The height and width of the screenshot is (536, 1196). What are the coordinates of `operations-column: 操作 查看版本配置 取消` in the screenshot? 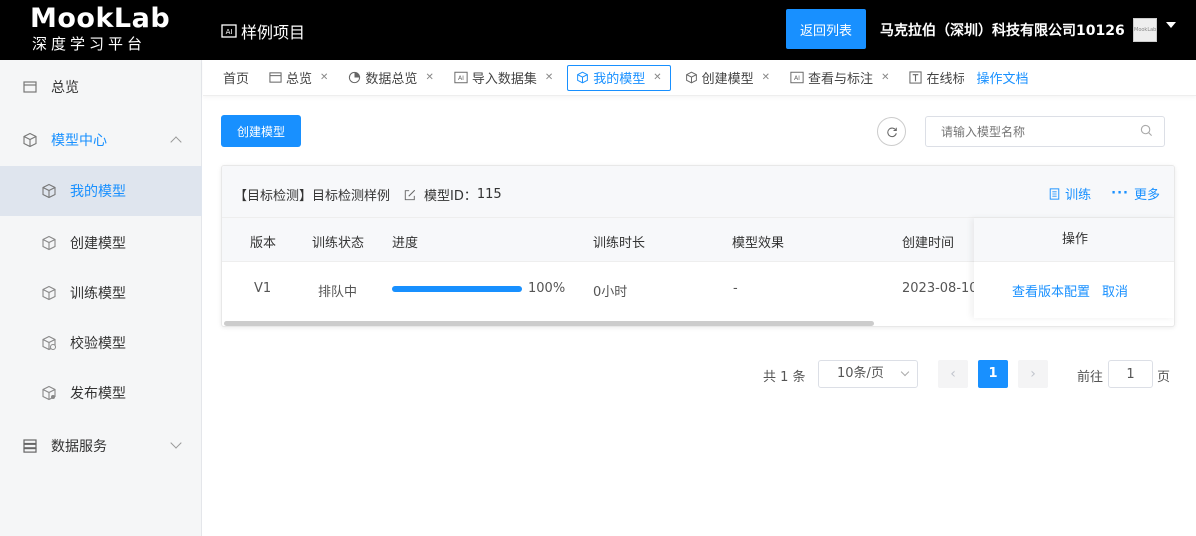 It's located at (1074, 268).